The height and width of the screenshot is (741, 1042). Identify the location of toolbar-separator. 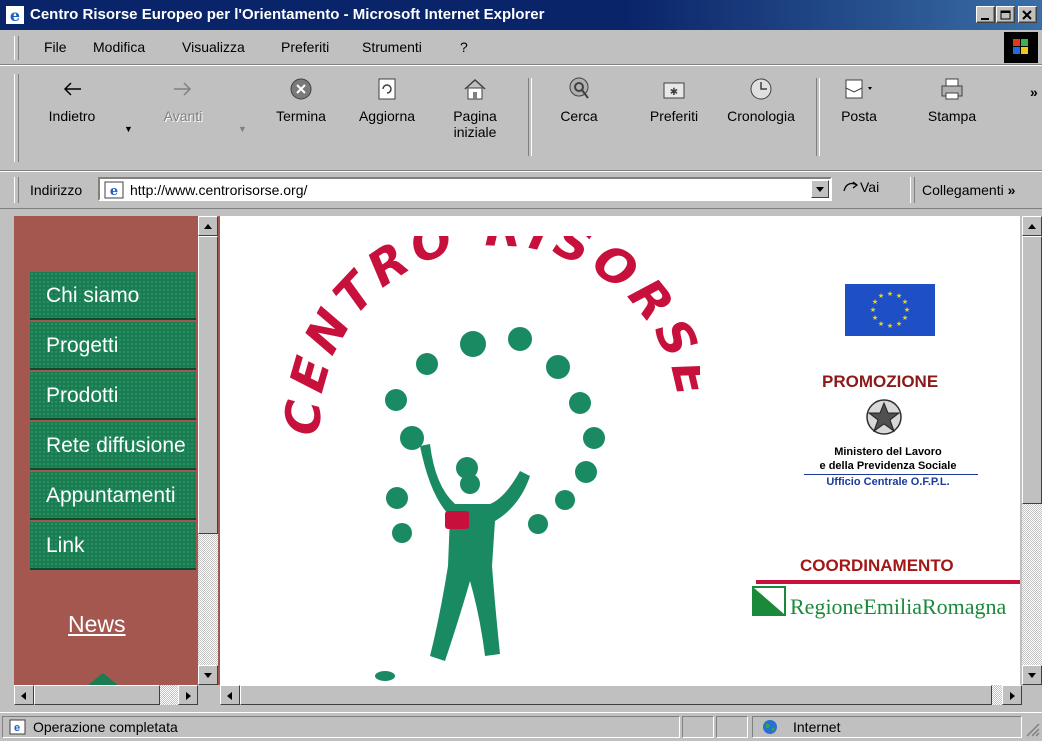
(818, 117).